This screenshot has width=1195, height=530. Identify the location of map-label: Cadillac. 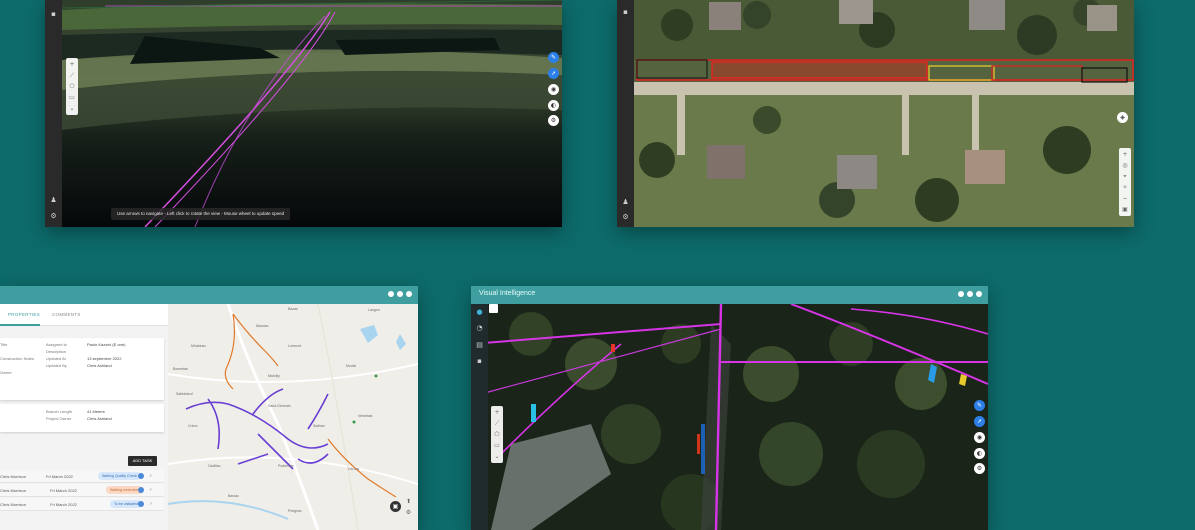
(214, 466).